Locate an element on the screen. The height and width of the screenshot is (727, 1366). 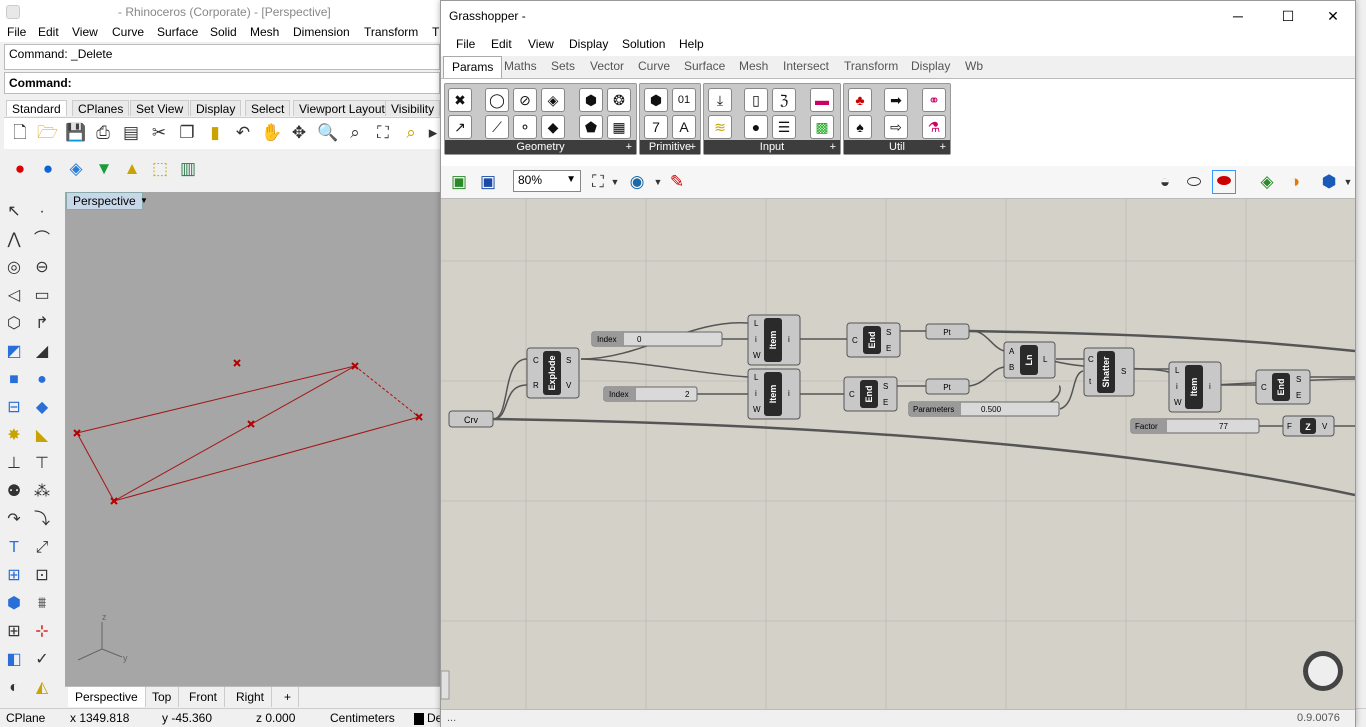
surface-param-icon: ◈ is located at coordinates (553, 100).